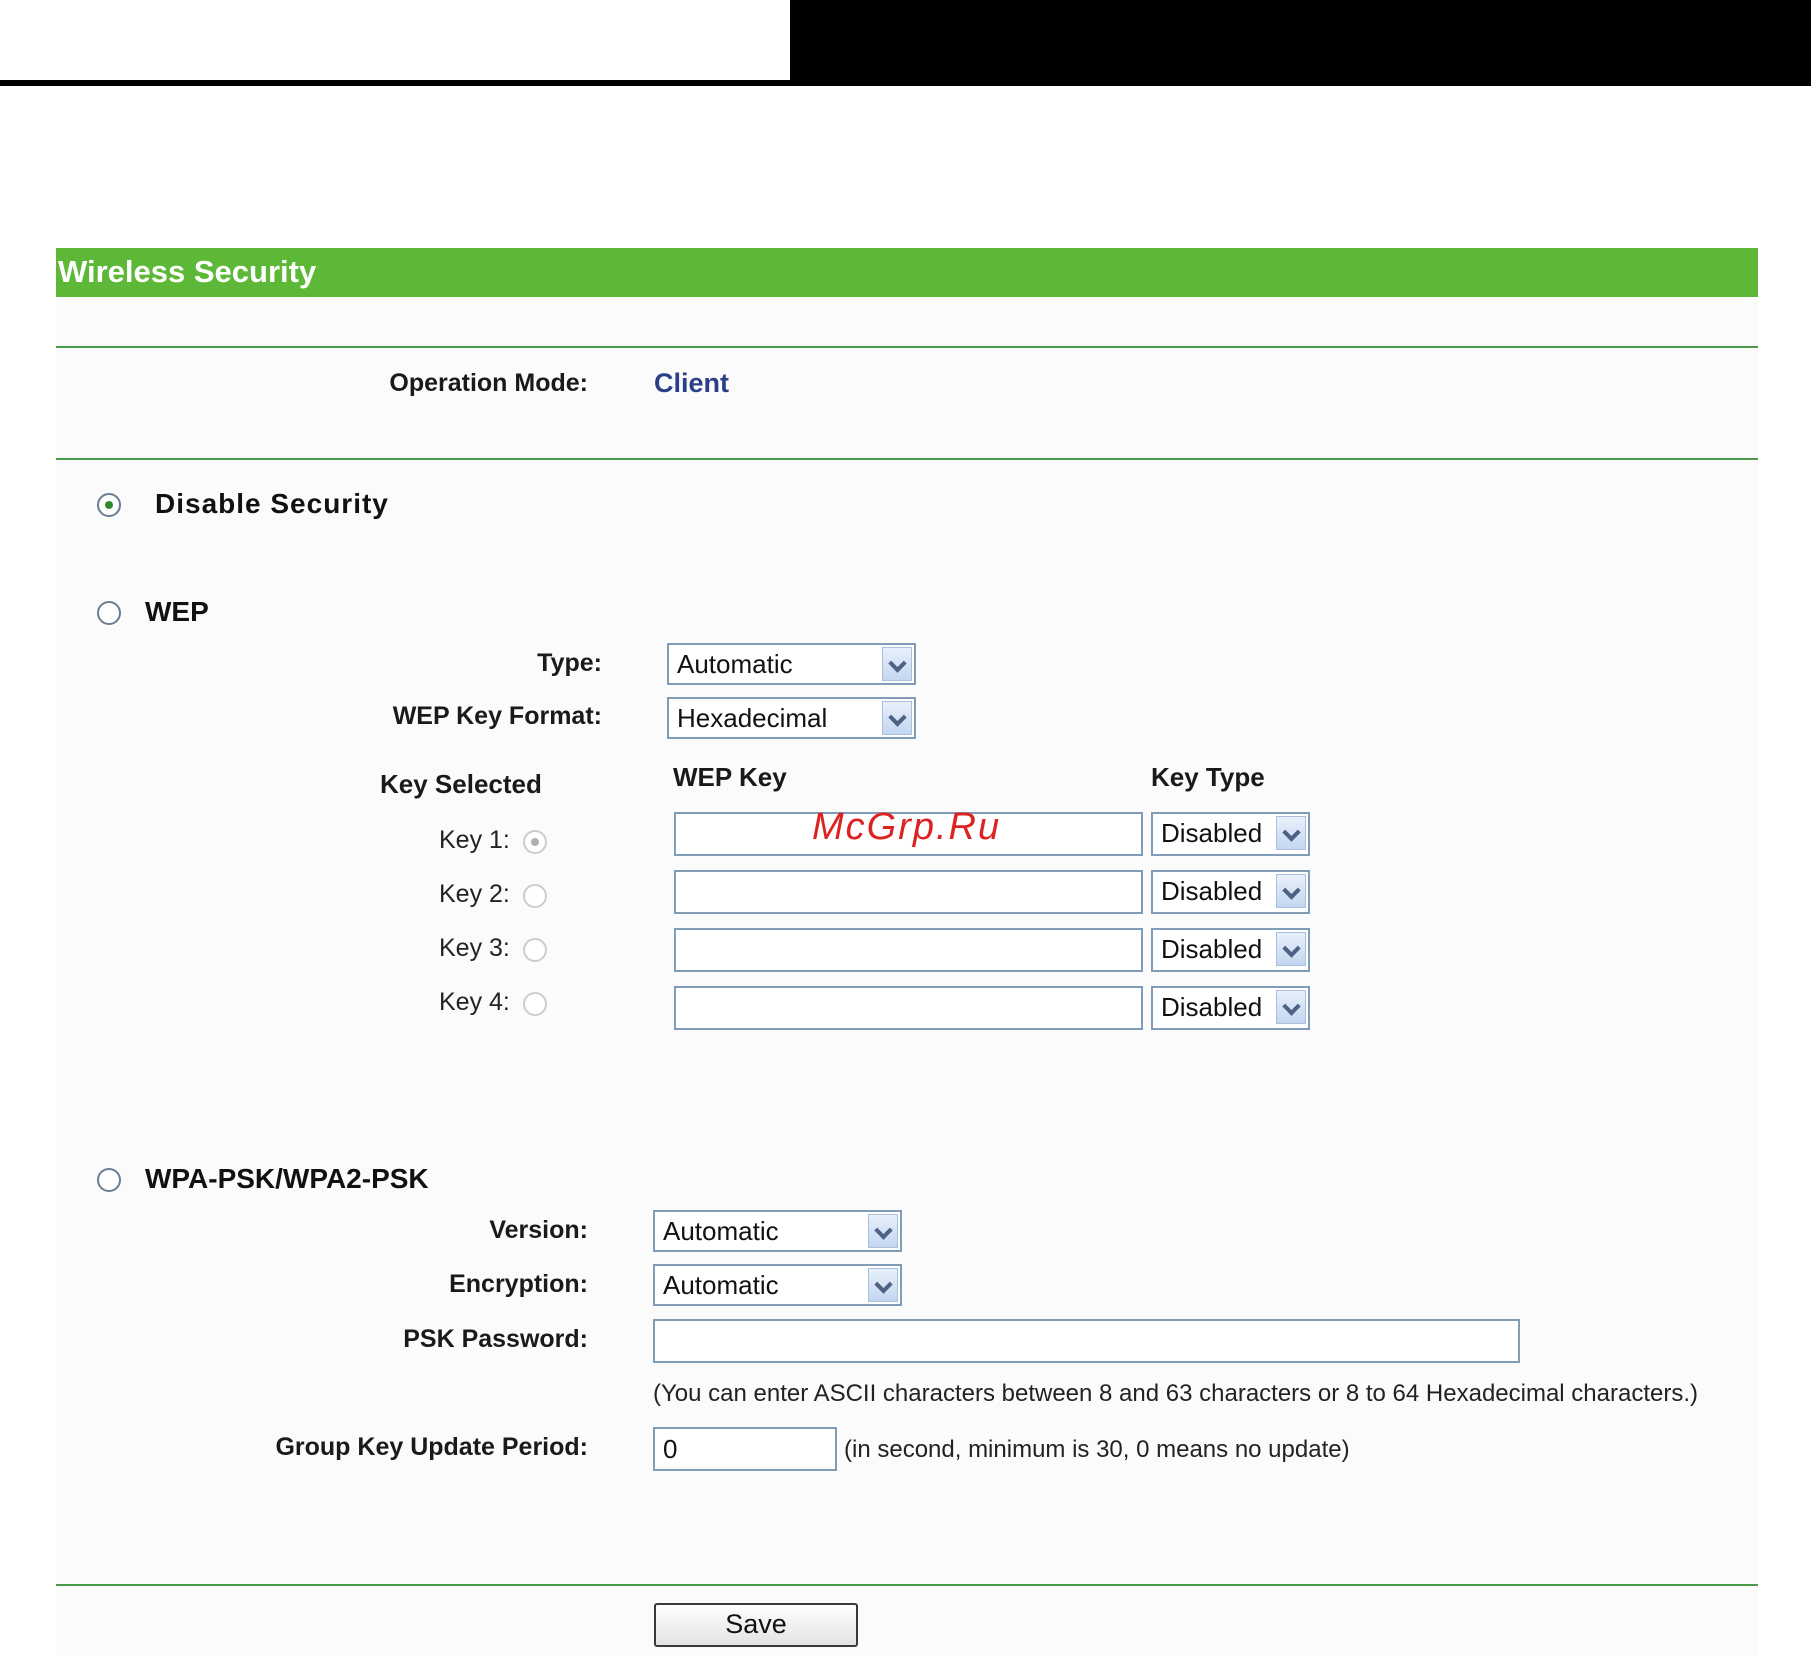  What do you see at coordinates (177, 611) in the screenshot?
I see `wep-label: WEP` at bounding box center [177, 611].